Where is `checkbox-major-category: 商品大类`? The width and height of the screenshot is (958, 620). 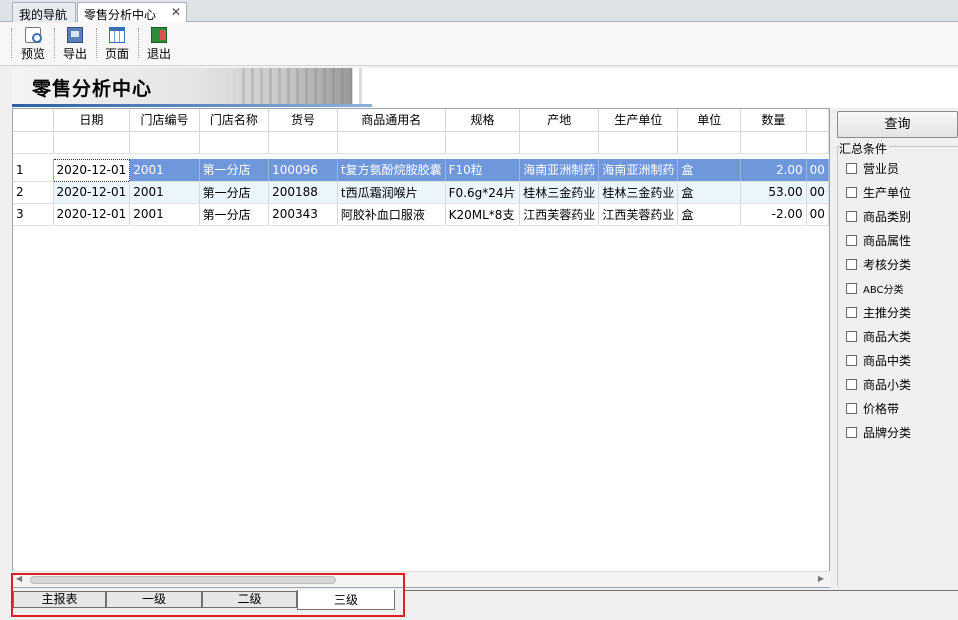 checkbox-major-category: 商品大类 is located at coordinates (878, 338).